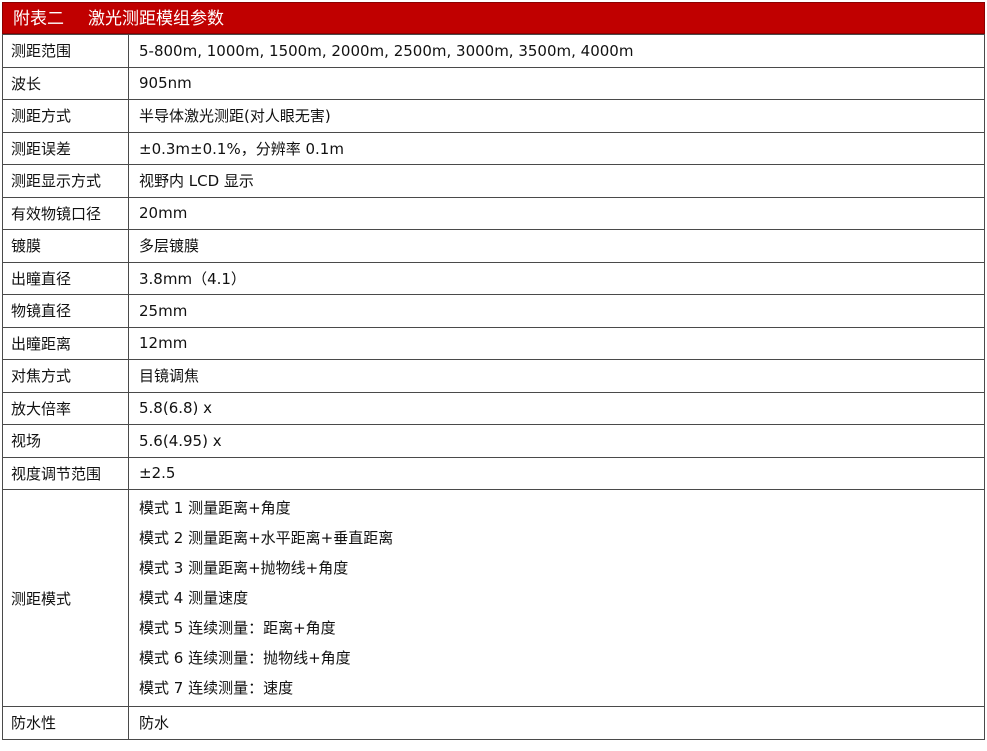 This screenshot has width=987, height=751. Describe the element at coordinates (556, 441) in the screenshot. I see `spec-value: 5.6(4.95) x` at that location.